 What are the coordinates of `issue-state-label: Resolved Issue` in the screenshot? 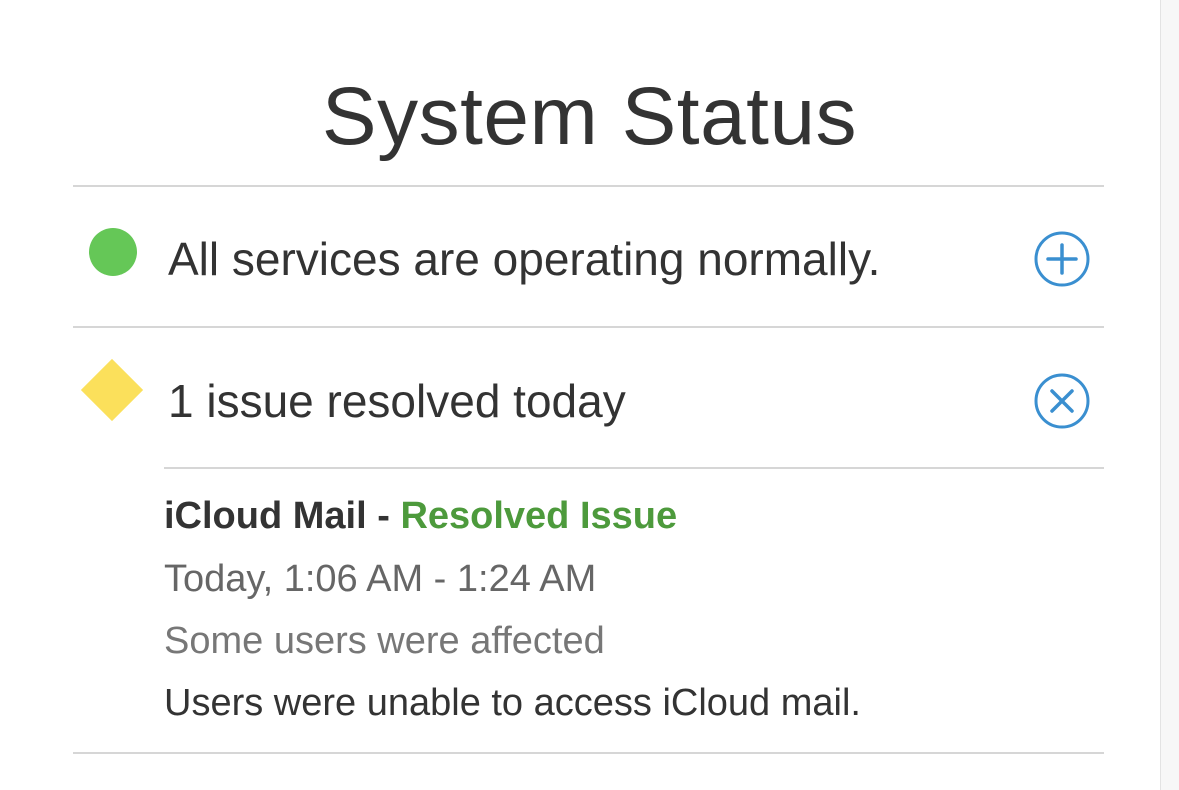 It's located at (539, 516).